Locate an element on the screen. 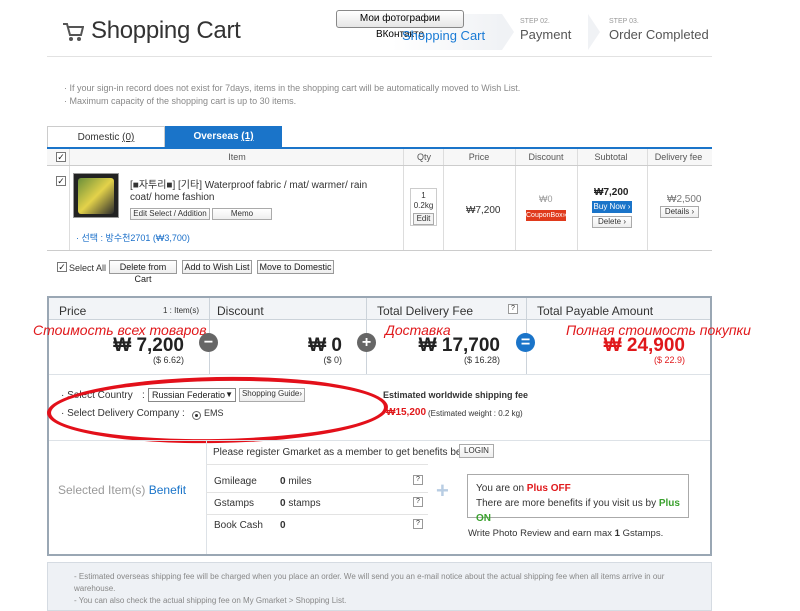 The image size is (800, 611). delivery-usd: ($ 16.28) is located at coordinates (481, 360).